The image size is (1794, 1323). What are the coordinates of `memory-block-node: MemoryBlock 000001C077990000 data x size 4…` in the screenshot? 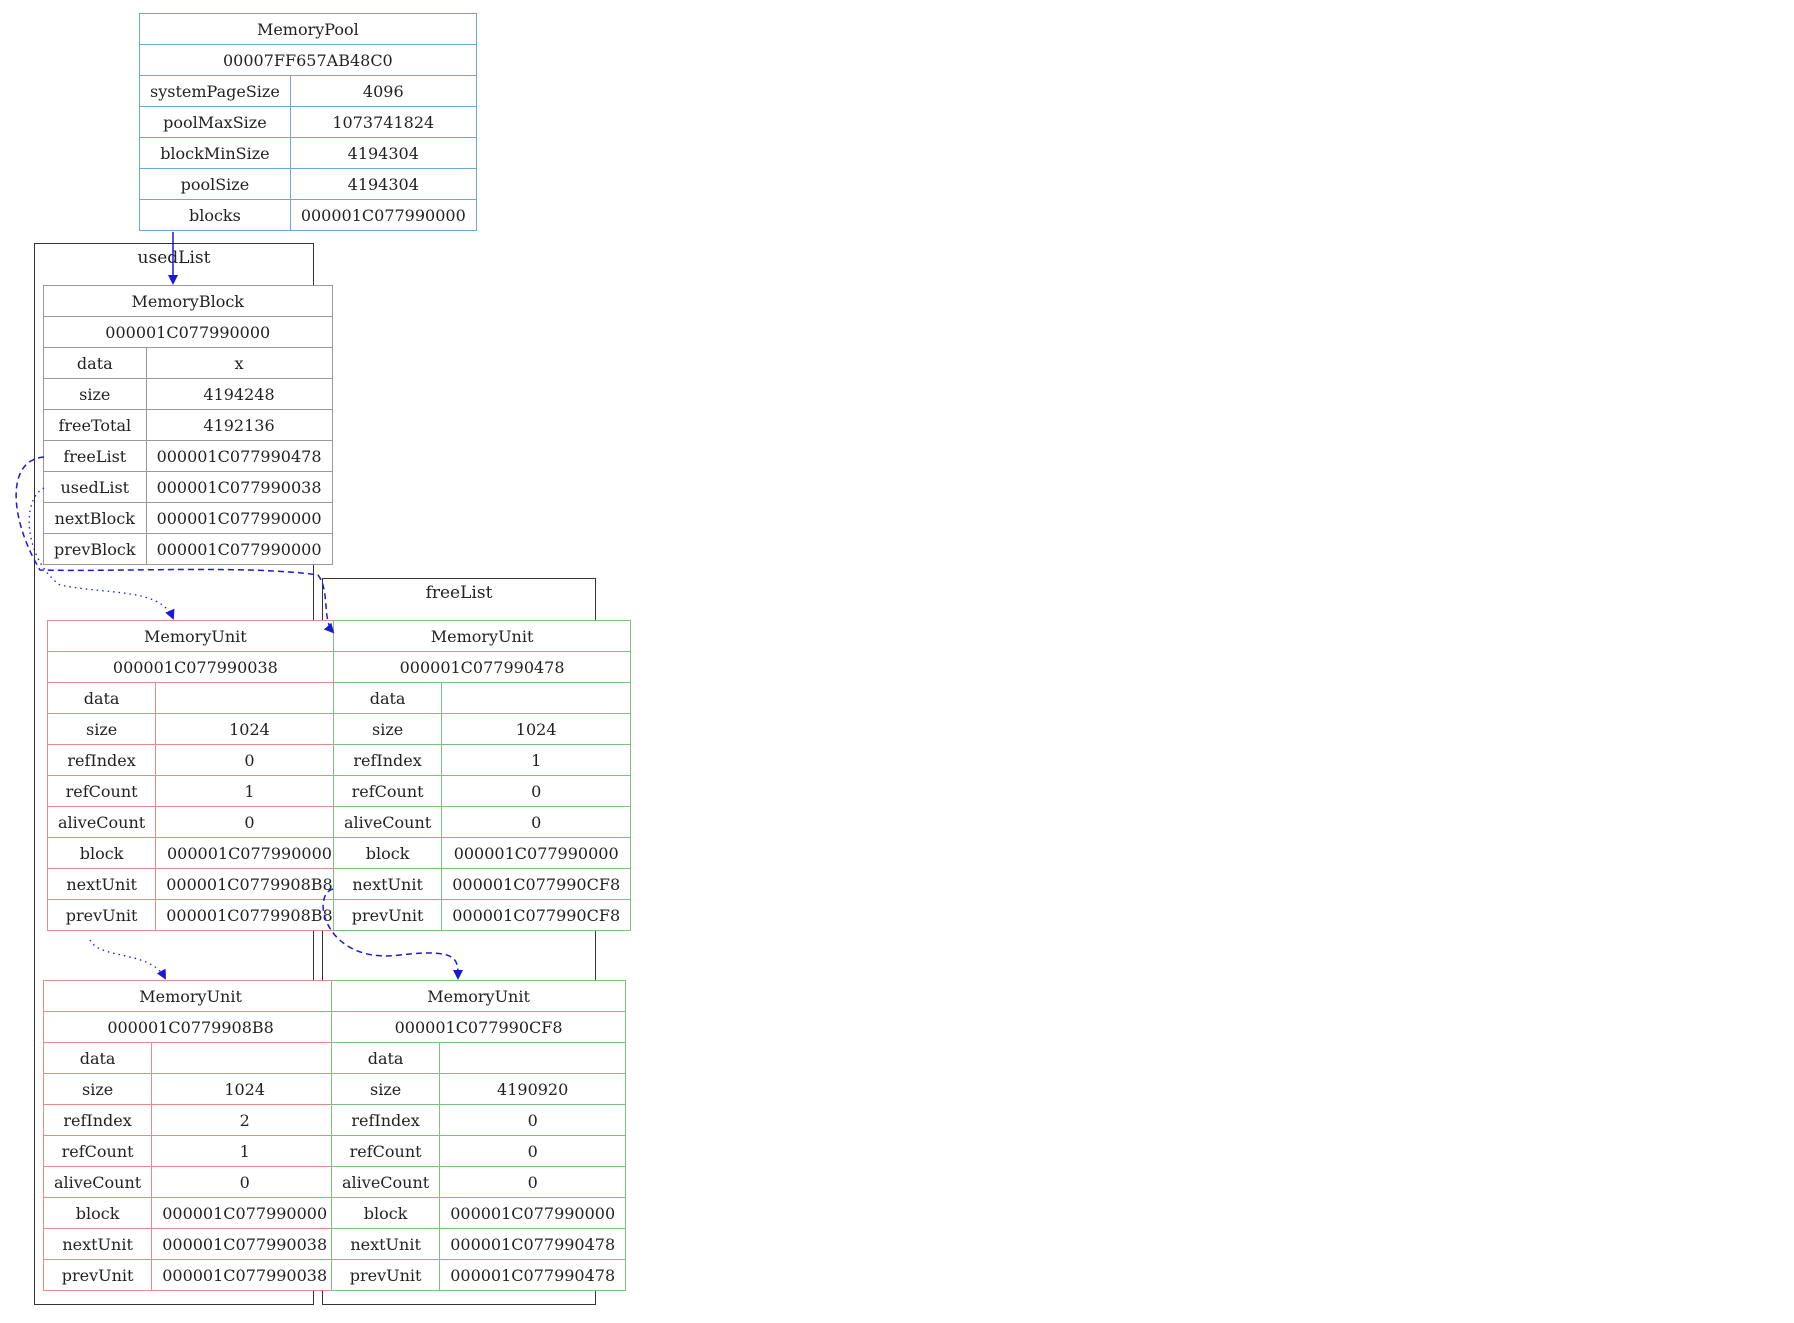 It's located at (188, 425).